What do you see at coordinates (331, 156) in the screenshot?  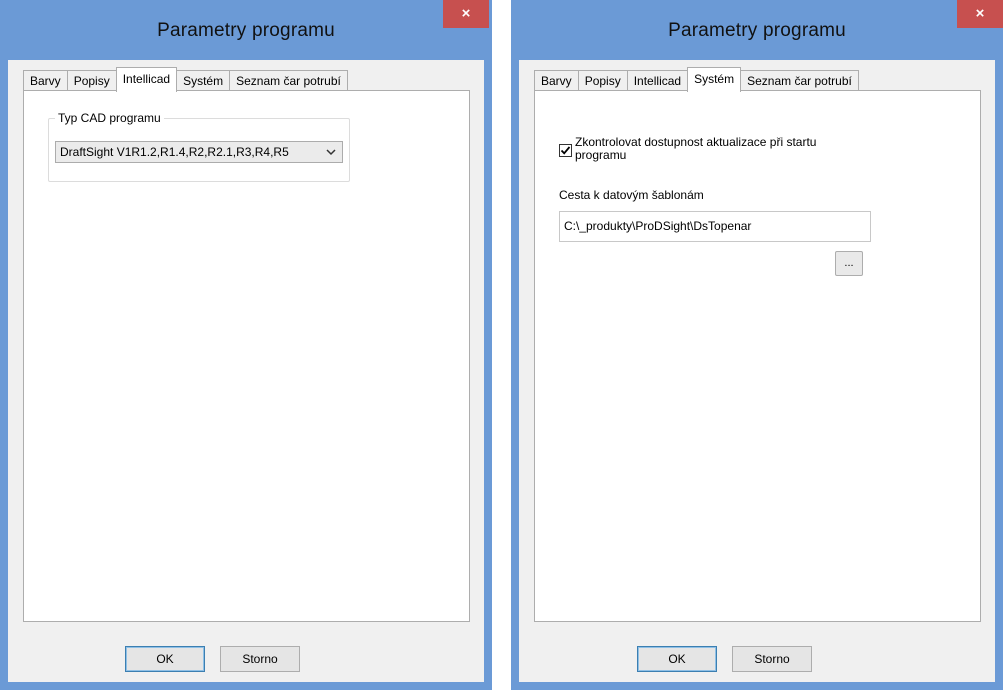 I see `chevron-down-icon` at bounding box center [331, 156].